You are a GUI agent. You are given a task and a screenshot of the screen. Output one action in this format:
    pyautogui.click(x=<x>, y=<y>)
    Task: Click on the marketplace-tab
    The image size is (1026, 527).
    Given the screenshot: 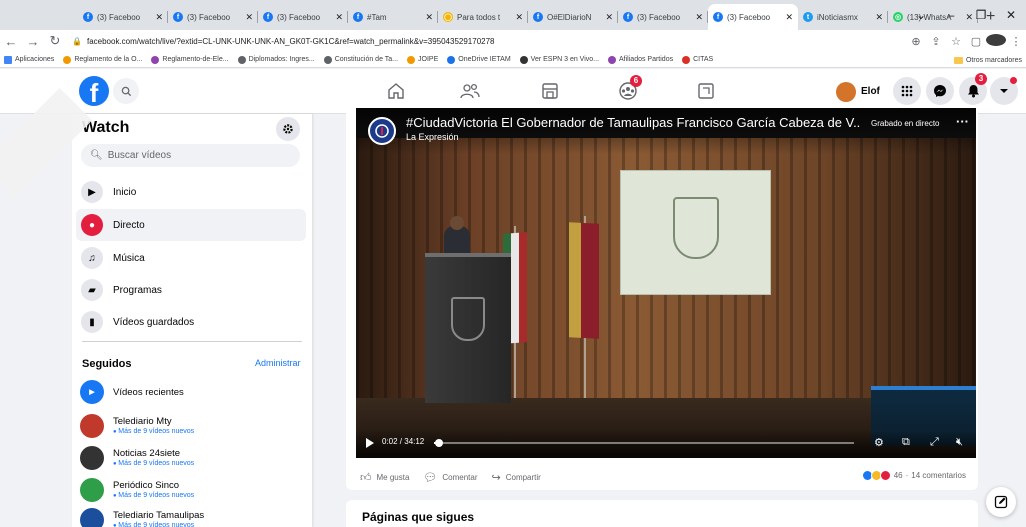 What is the action you would take?
    pyautogui.click(x=550, y=91)
    